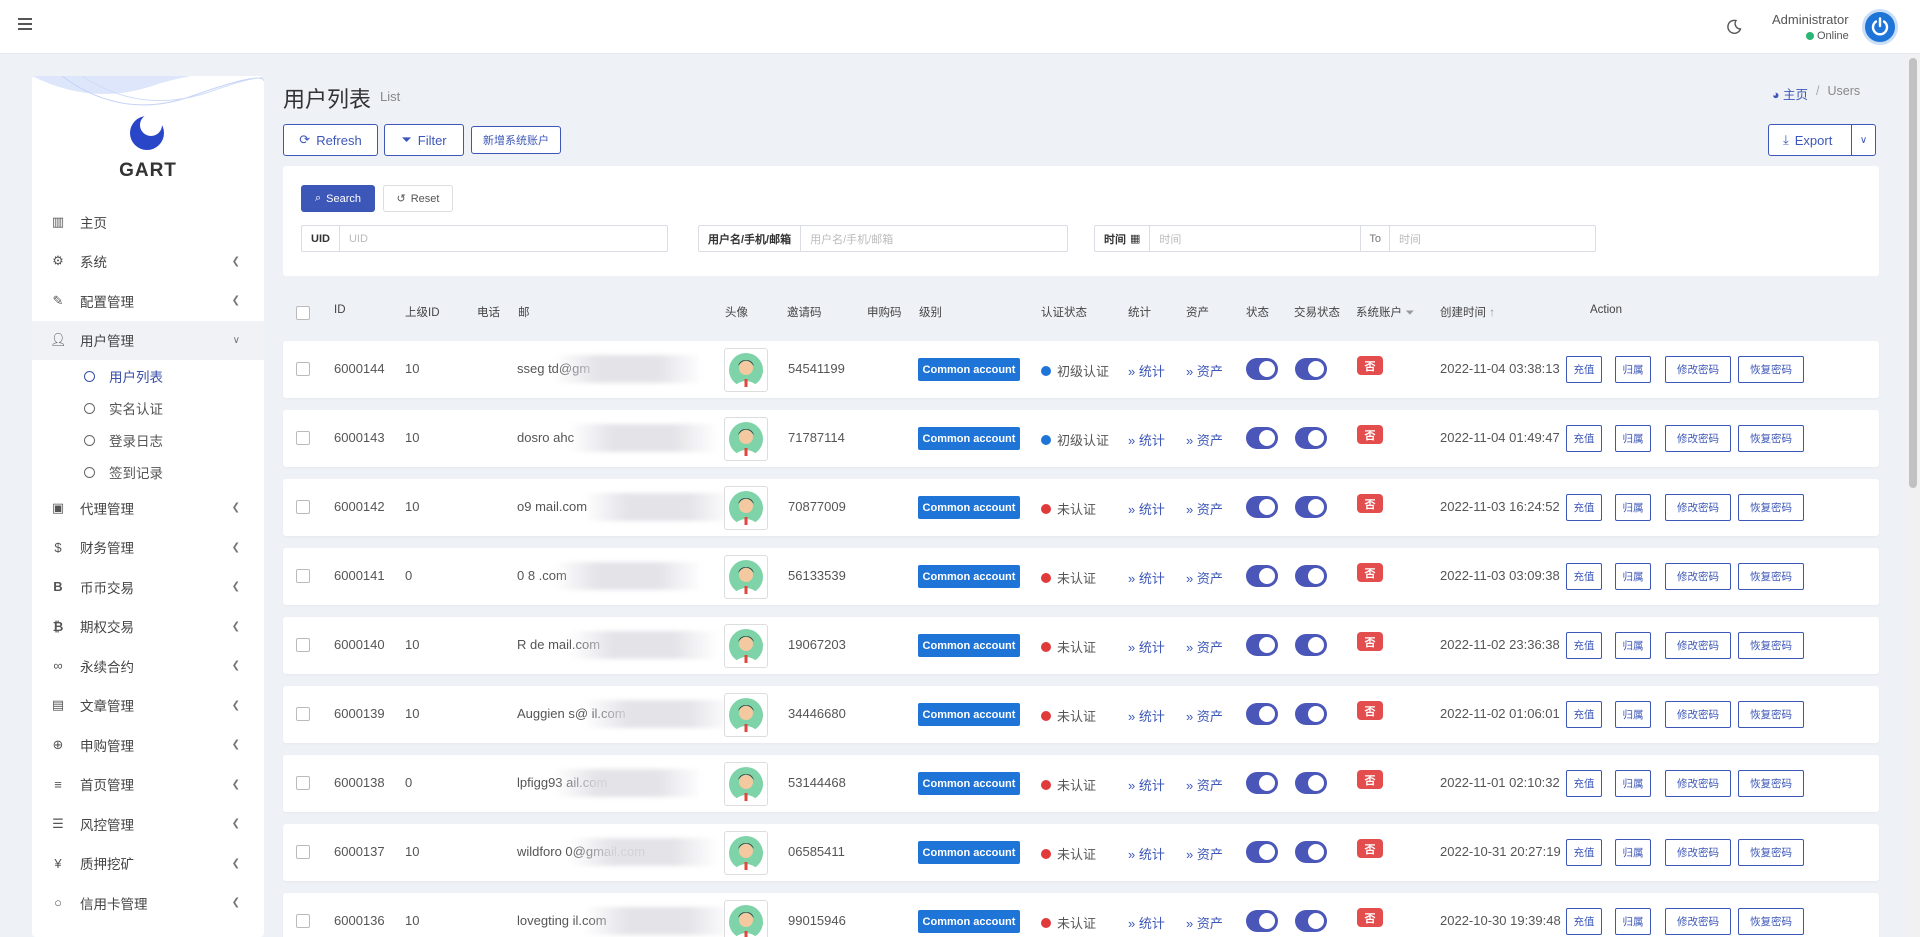 This screenshot has height=937, width=1920. I want to click on sidebar-subitem-real-name: 实名认证, so click(148, 408).